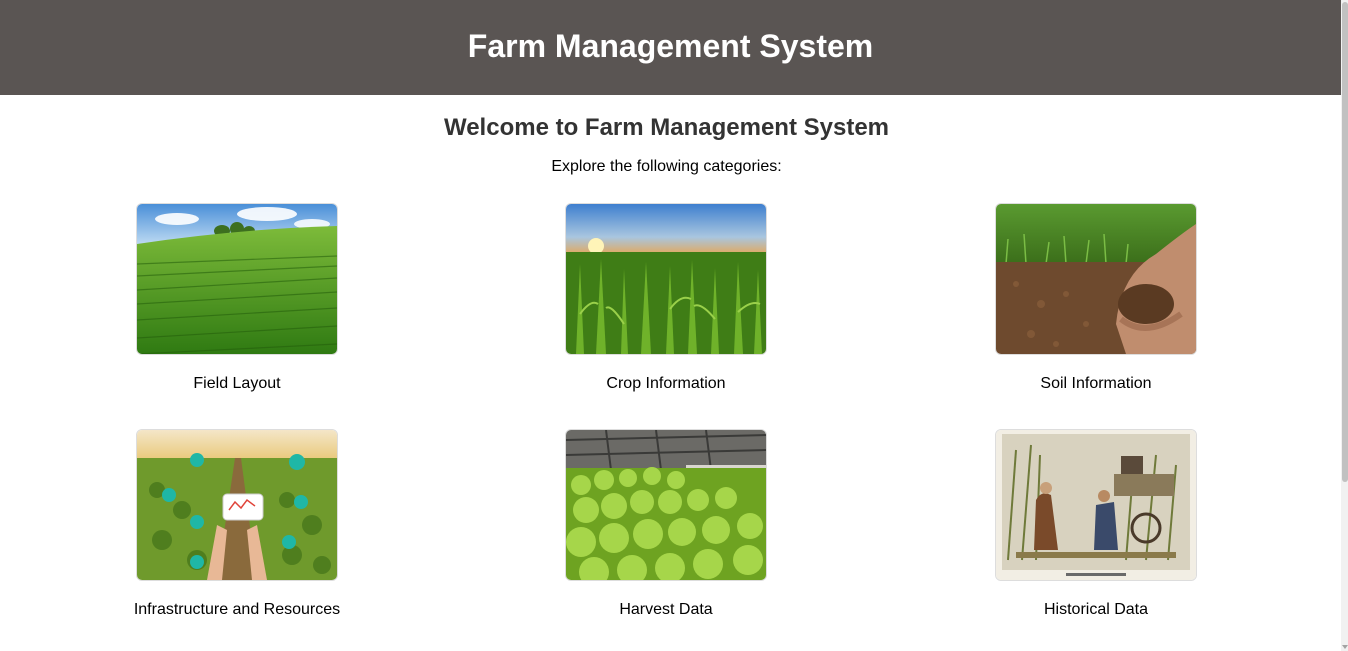  What do you see at coordinates (237, 505) in the screenshot?
I see `infrastructure-image` at bounding box center [237, 505].